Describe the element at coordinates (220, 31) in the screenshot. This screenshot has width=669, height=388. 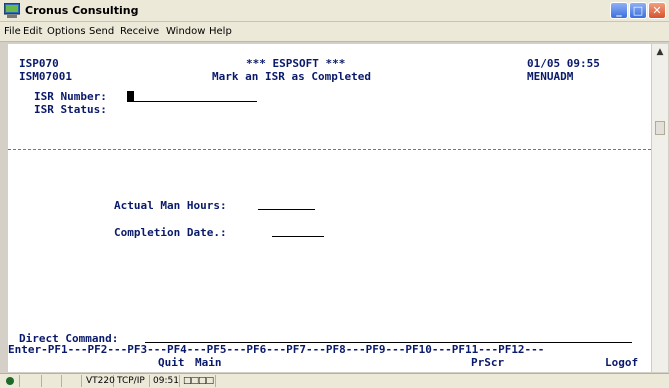
I see `menu-help: Help` at that location.